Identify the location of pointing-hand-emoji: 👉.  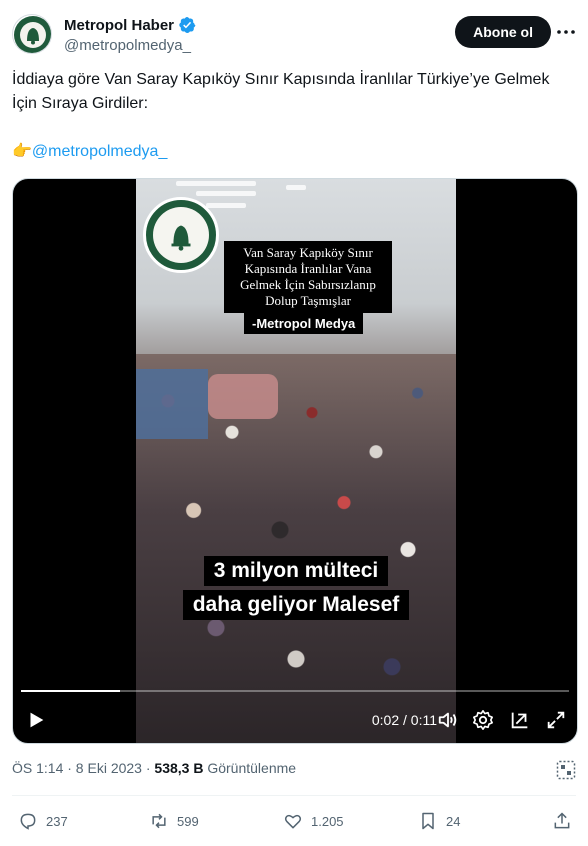
(22, 151).